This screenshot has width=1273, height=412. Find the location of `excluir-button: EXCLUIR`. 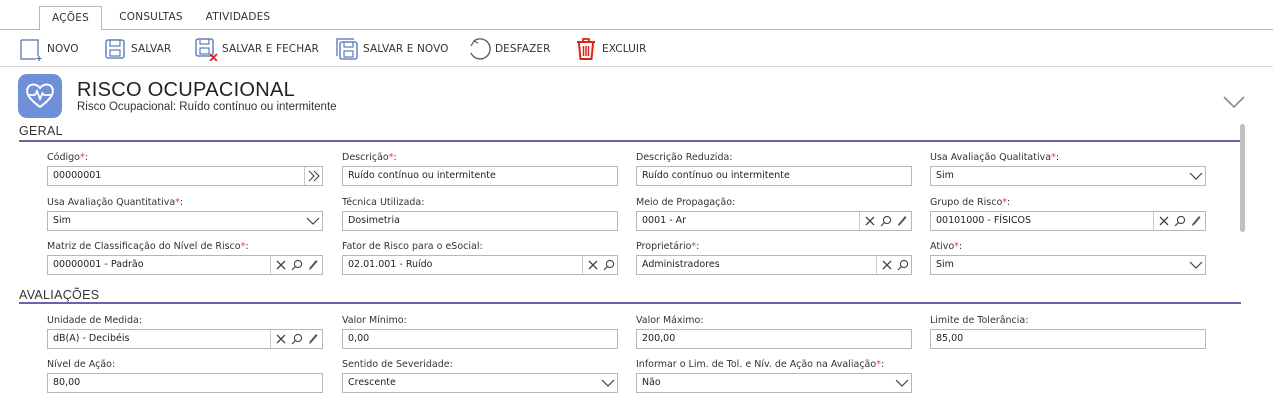

excluir-button: EXCLUIR is located at coordinates (610, 49).